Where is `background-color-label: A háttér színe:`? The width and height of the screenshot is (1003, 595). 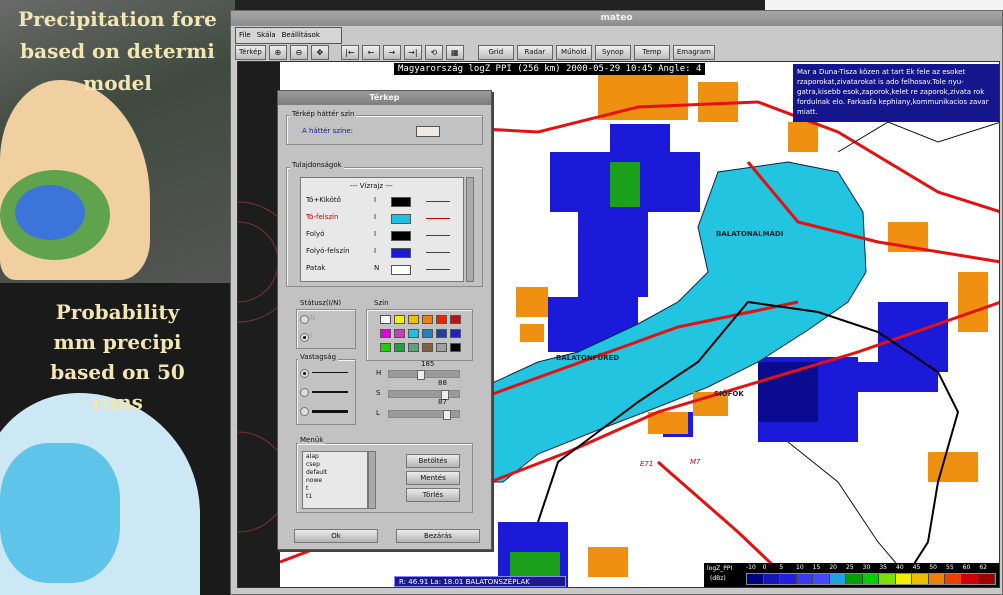
background-color-label: A háttér színe: is located at coordinates (328, 131).